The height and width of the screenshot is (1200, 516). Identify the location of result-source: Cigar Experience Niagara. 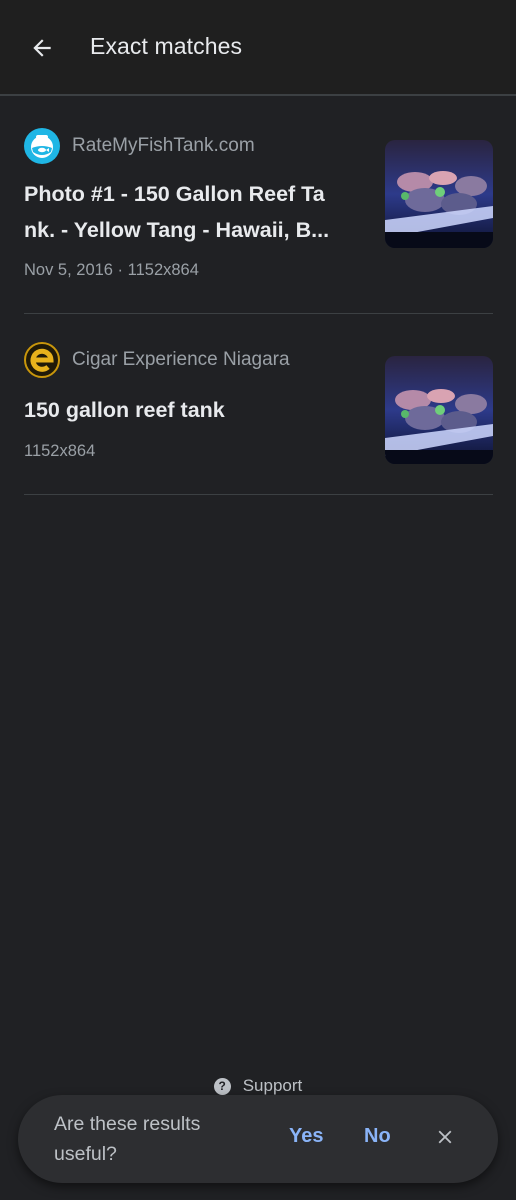
(157, 360).